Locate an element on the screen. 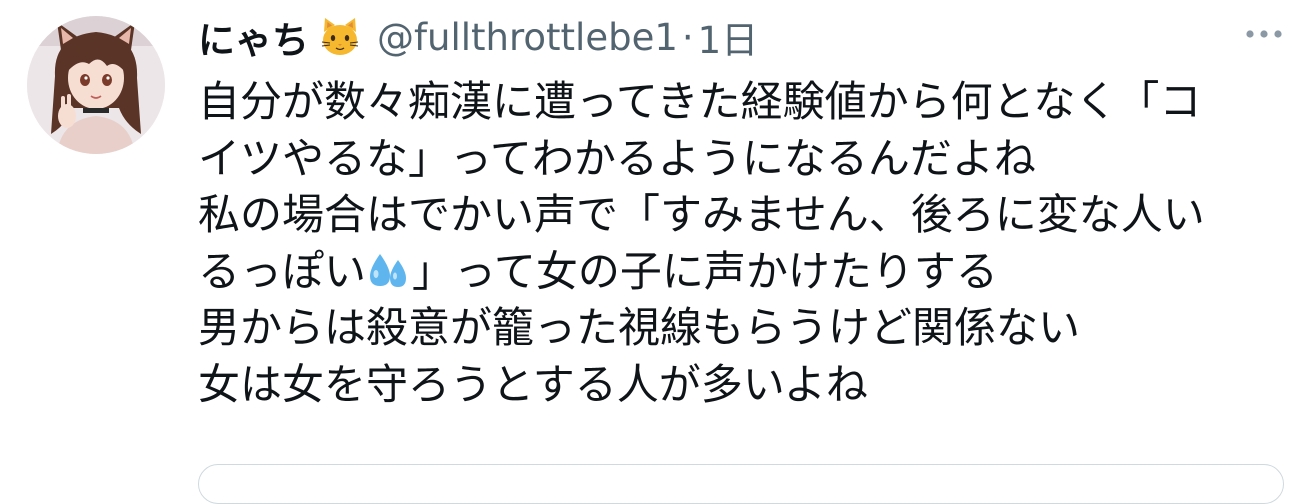 This screenshot has width=1310, height=504. tweet-text-line: るっぽい 」って女の子に声かけたりする is located at coordinates (740, 272).